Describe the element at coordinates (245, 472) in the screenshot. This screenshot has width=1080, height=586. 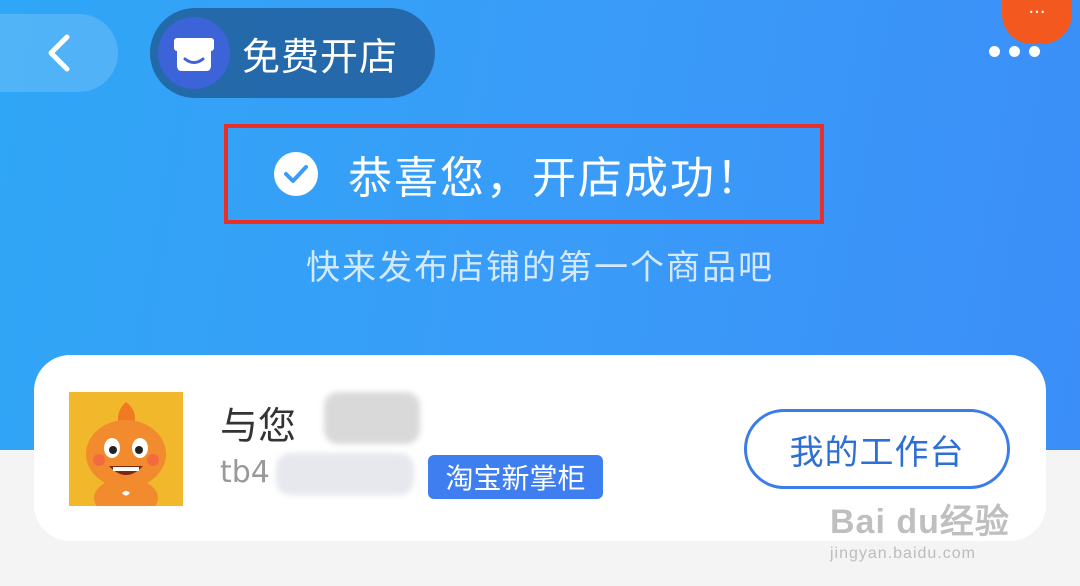
I see `account-id: tb4` at that location.